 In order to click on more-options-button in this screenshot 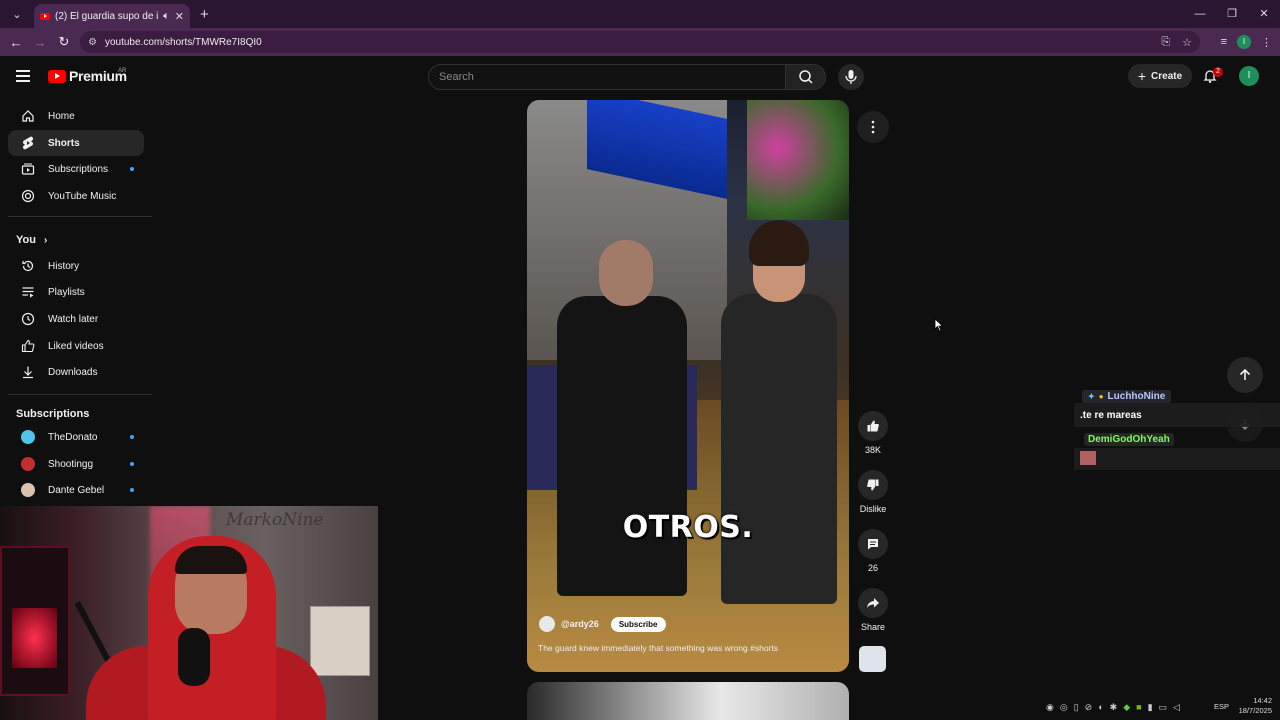, I will do `click(873, 127)`.